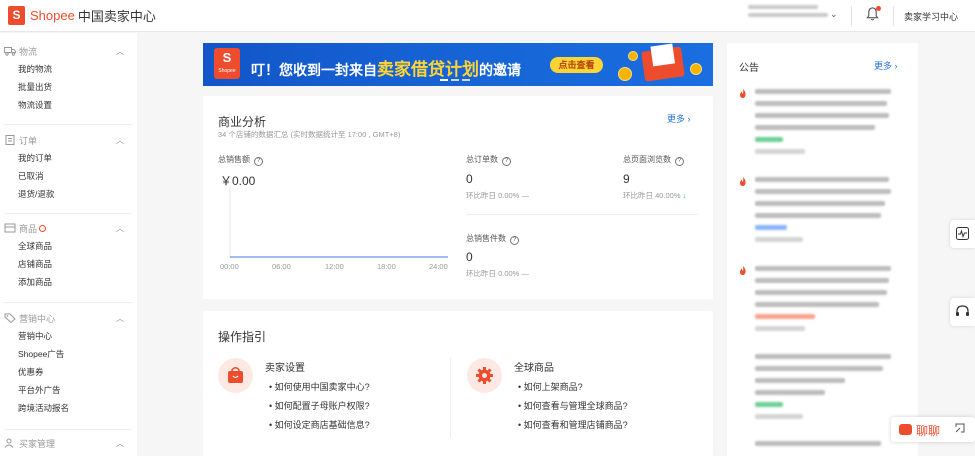 The image size is (975, 456). What do you see at coordinates (28, 51) in the screenshot?
I see `sidebar-section-title: 物流` at bounding box center [28, 51].